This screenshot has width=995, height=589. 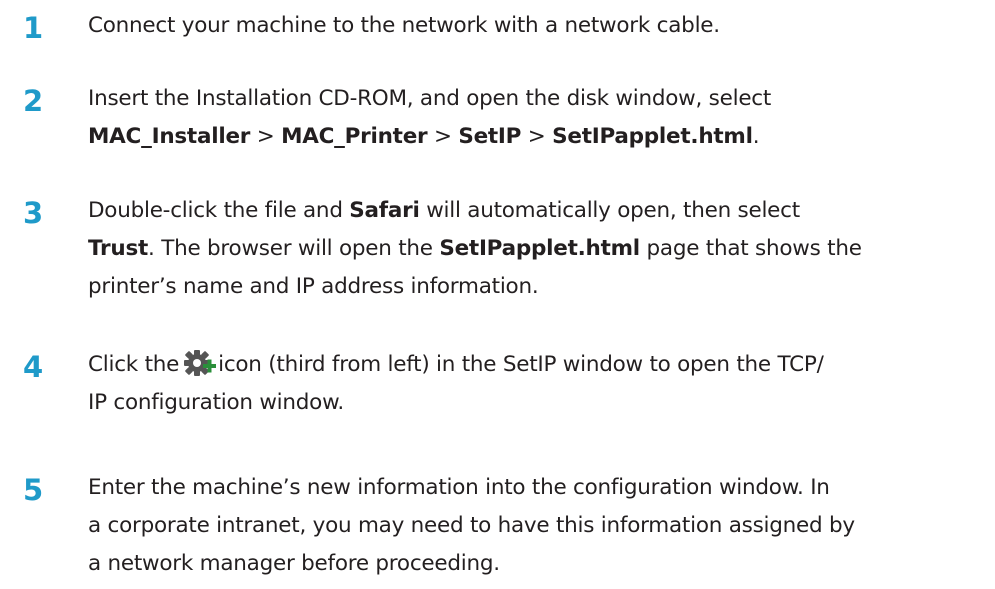 I want to click on step-text-run: page that shows the, so click(x=750, y=248).